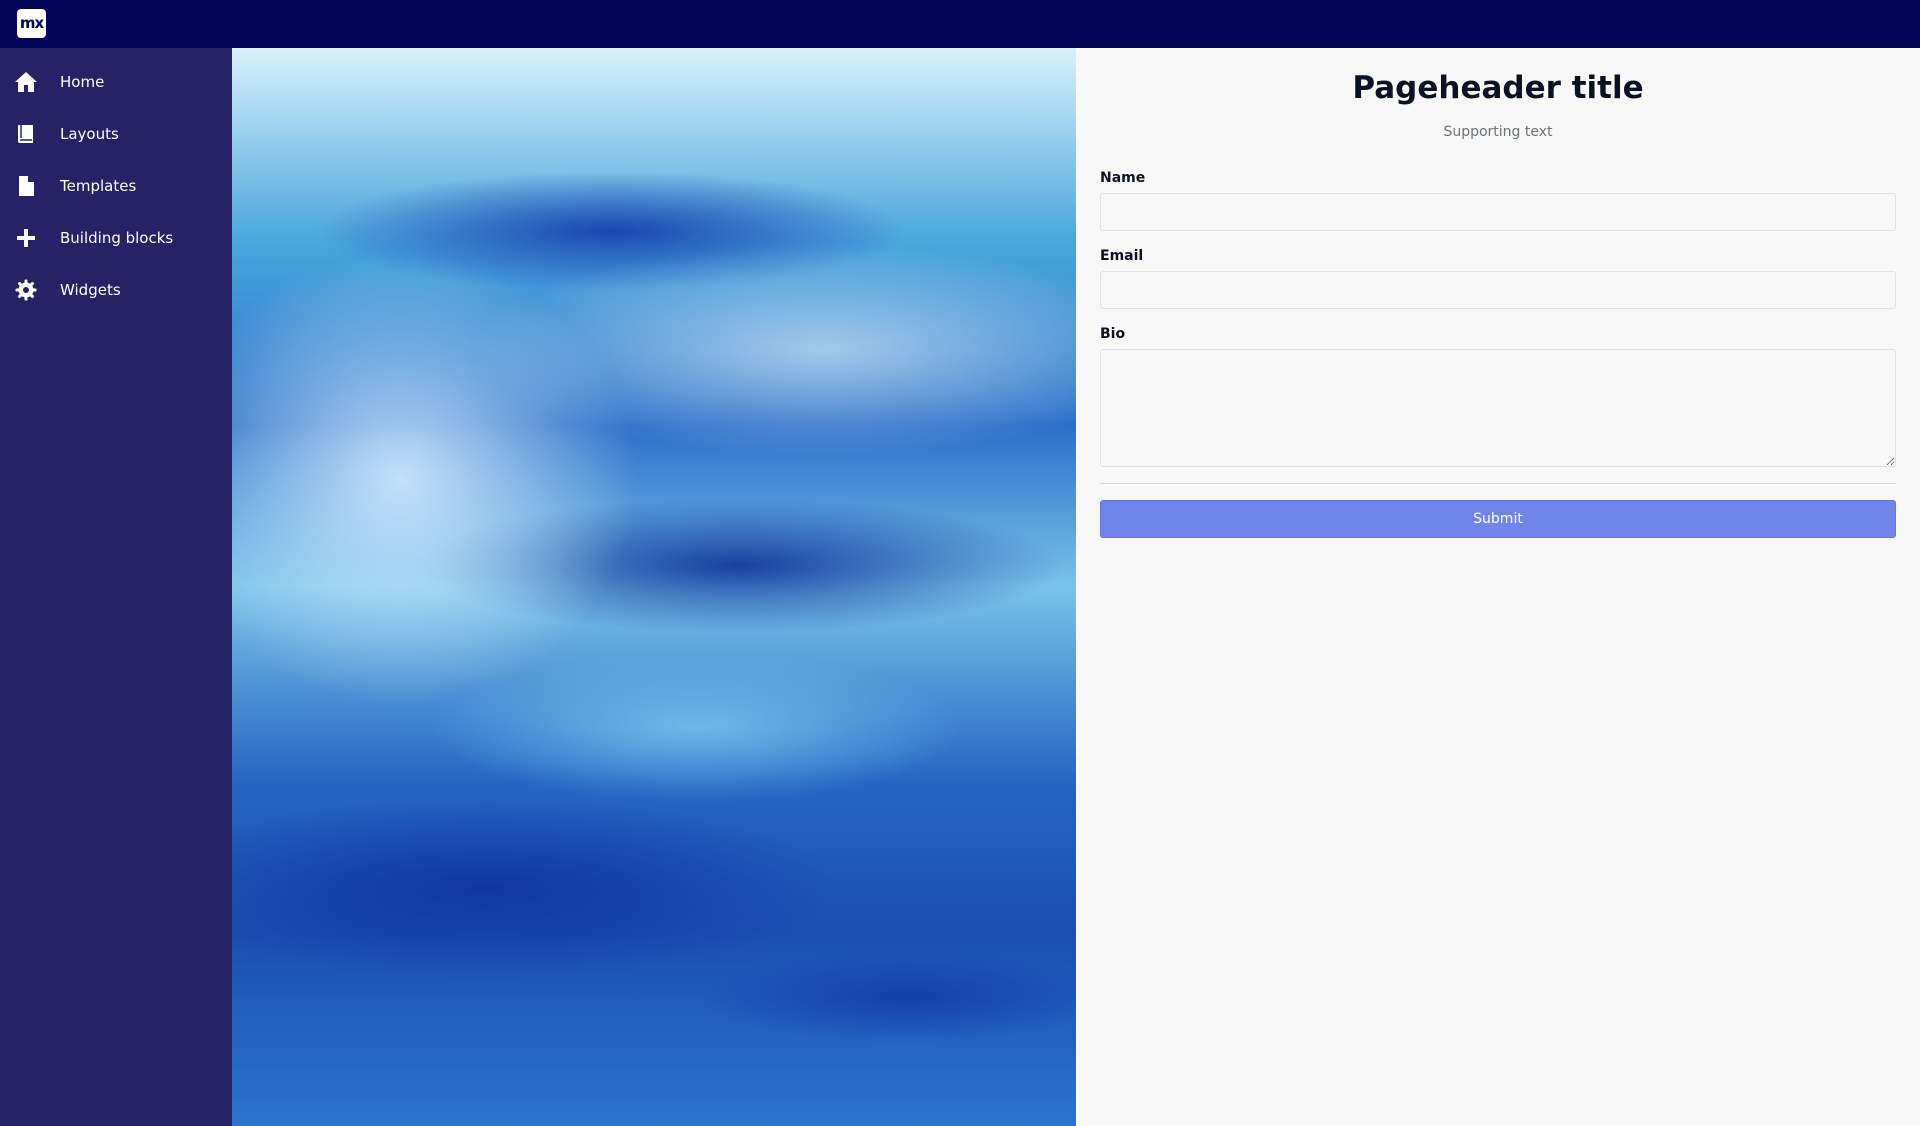  What do you see at coordinates (1498, 483) in the screenshot?
I see `form-divider` at bounding box center [1498, 483].